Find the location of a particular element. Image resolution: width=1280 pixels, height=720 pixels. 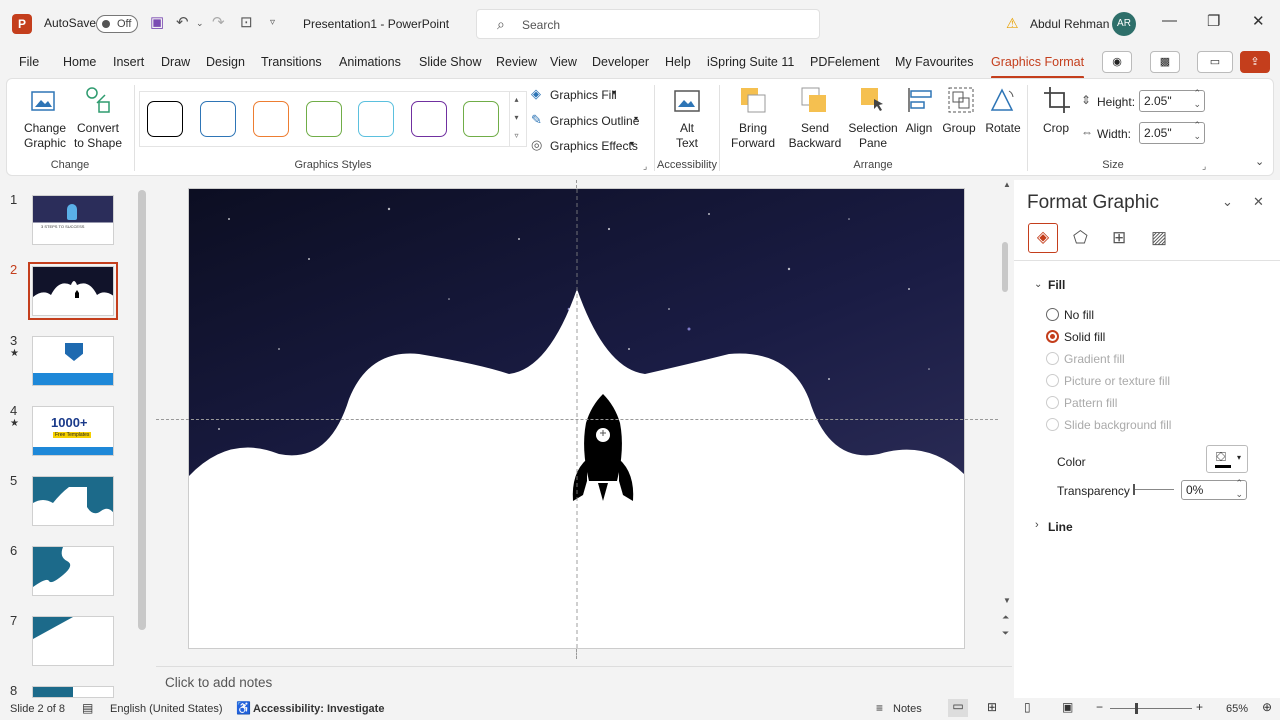

share-button: ⇪ is located at coordinates (1255, 62).